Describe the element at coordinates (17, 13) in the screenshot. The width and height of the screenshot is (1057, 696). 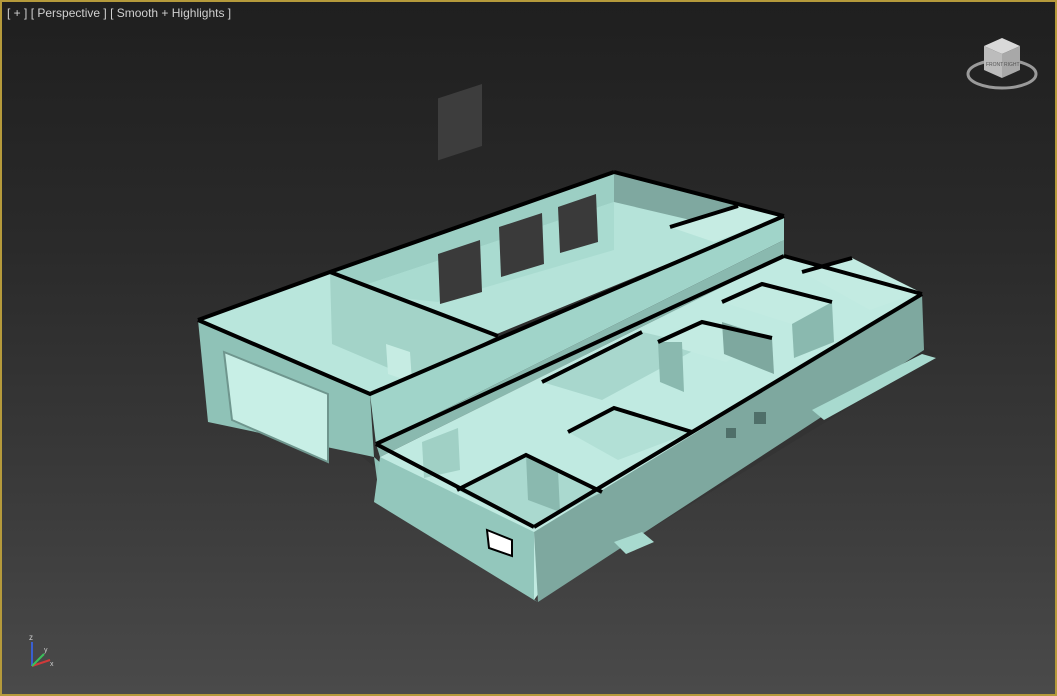
I see `viewport-menu-plus: [ + ]` at that location.